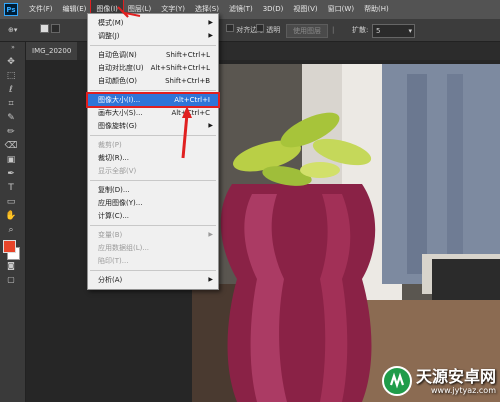 The image size is (500, 402). Describe the element at coordinates (154, 82) in the screenshot. I see `annotation-arrows` at that location.